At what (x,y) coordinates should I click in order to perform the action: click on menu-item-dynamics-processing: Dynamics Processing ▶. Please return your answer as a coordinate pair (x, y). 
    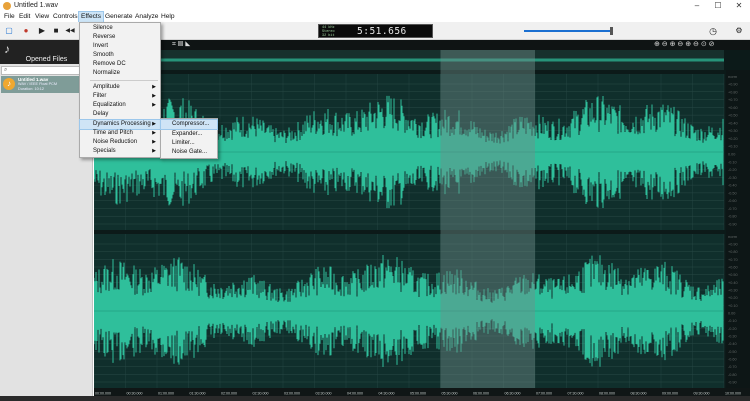
    Looking at the image, I should click on (120, 124).